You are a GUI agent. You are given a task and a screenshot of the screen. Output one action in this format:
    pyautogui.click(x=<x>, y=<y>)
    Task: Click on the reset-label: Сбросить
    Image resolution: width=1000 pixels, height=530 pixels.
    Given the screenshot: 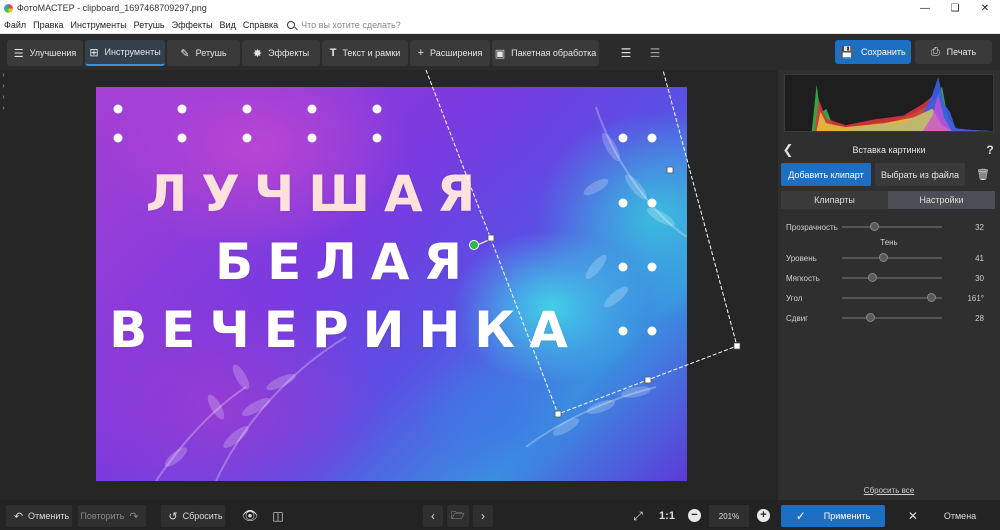 What is the action you would take?
    pyautogui.click(x=202, y=516)
    